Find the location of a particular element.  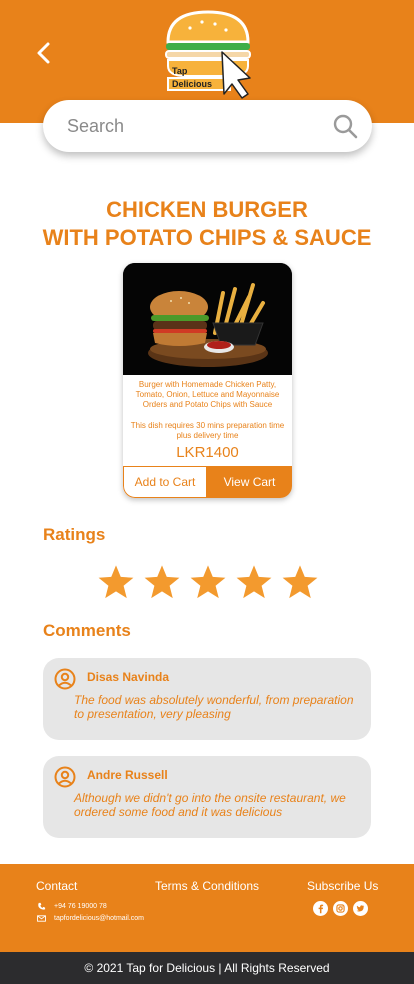

comment-author: Andre Russell is located at coordinates (127, 775).